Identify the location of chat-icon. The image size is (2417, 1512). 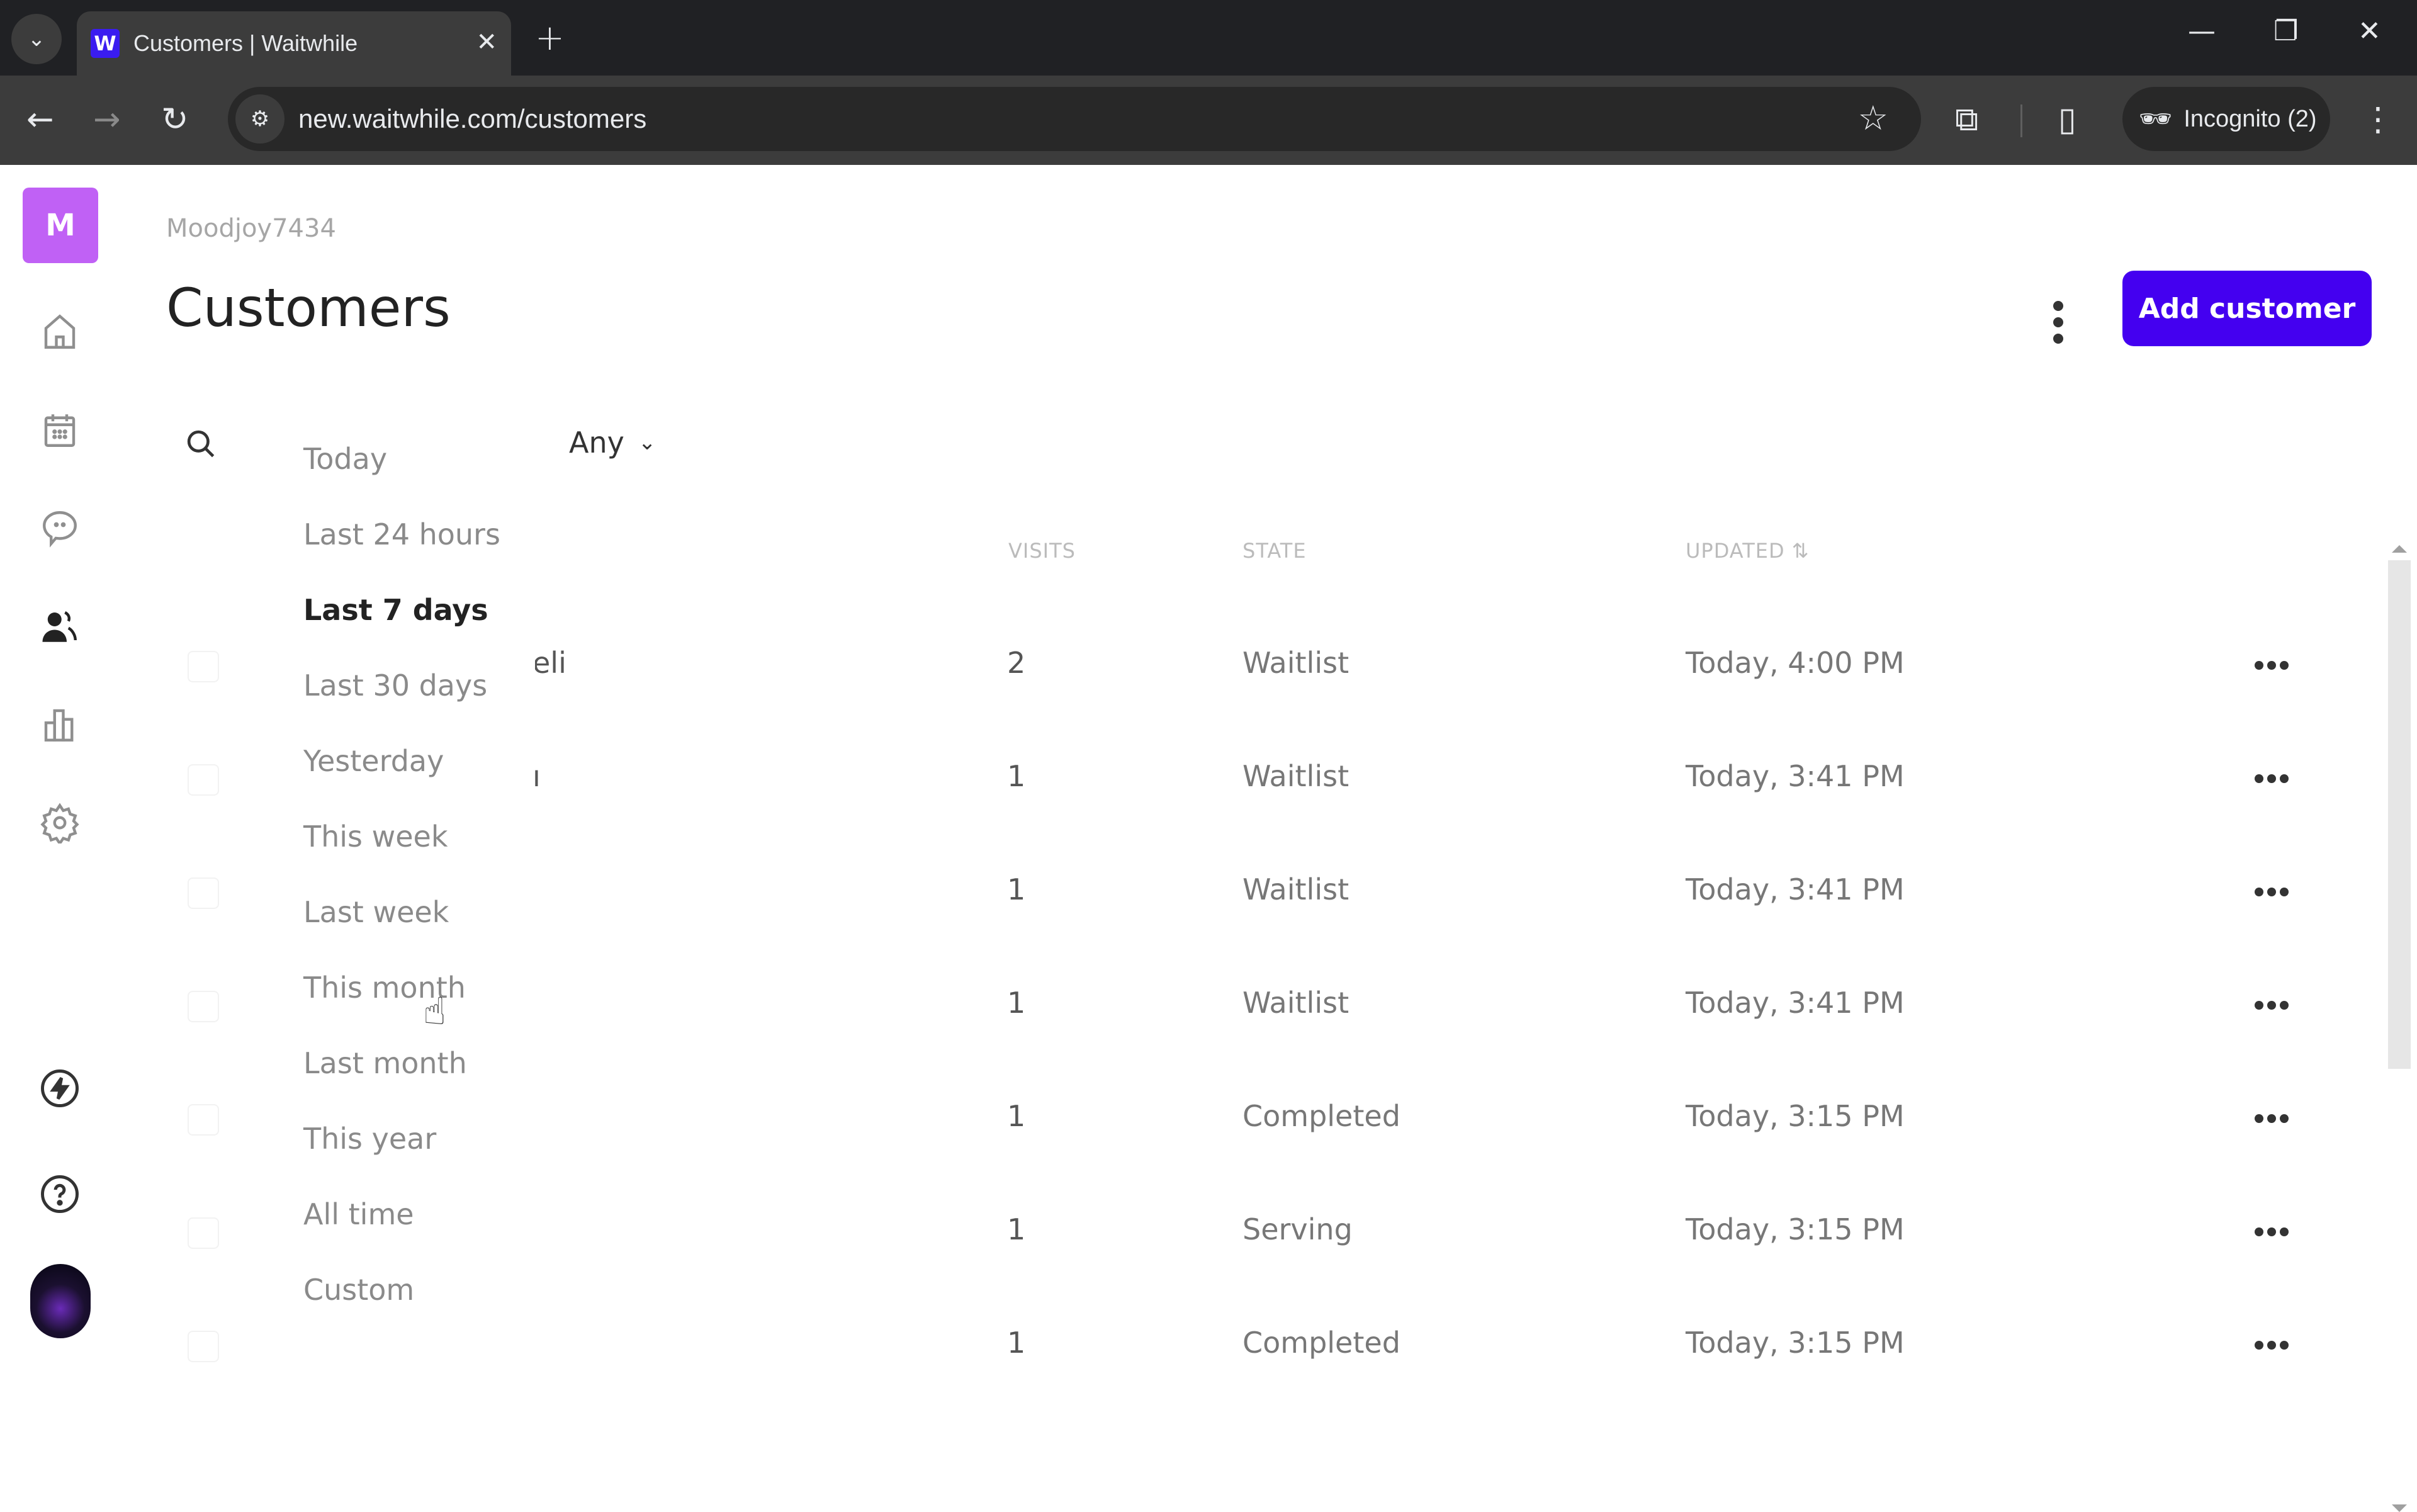
(60, 529).